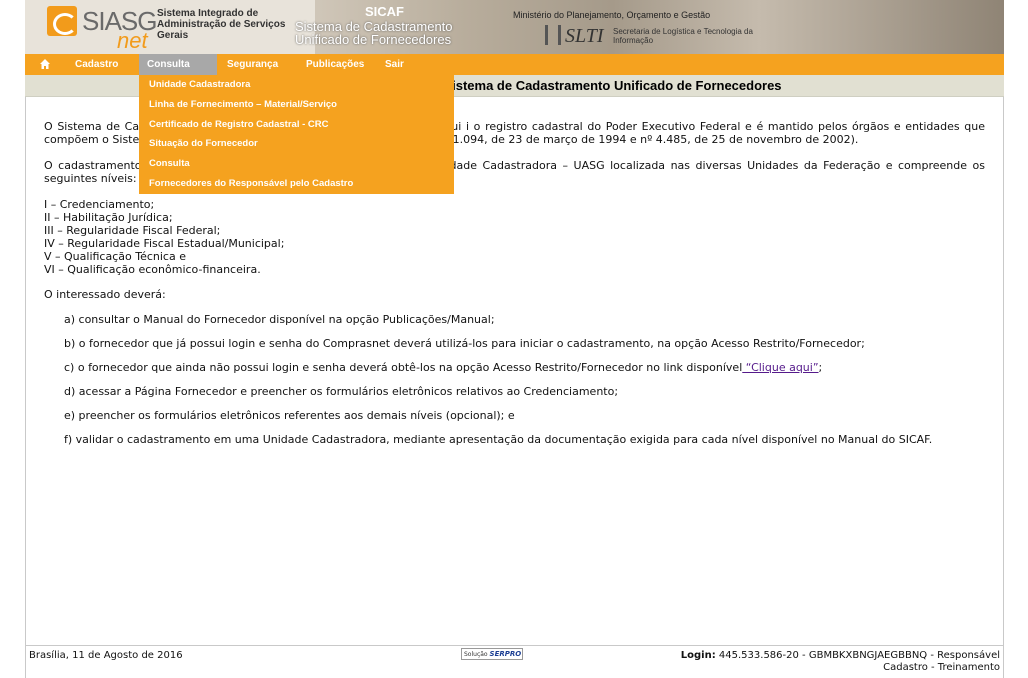 The image size is (1028, 678). What do you see at coordinates (394, 64) in the screenshot?
I see `menu-sair: Sair` at bounding box center [394, 64].